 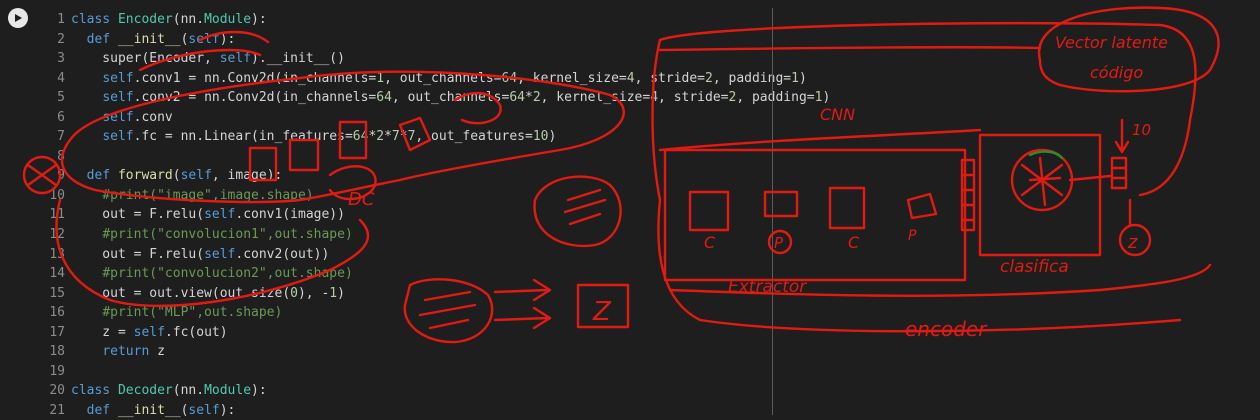 I want to click on code-token: Encoder, so click(x=145, y=19).